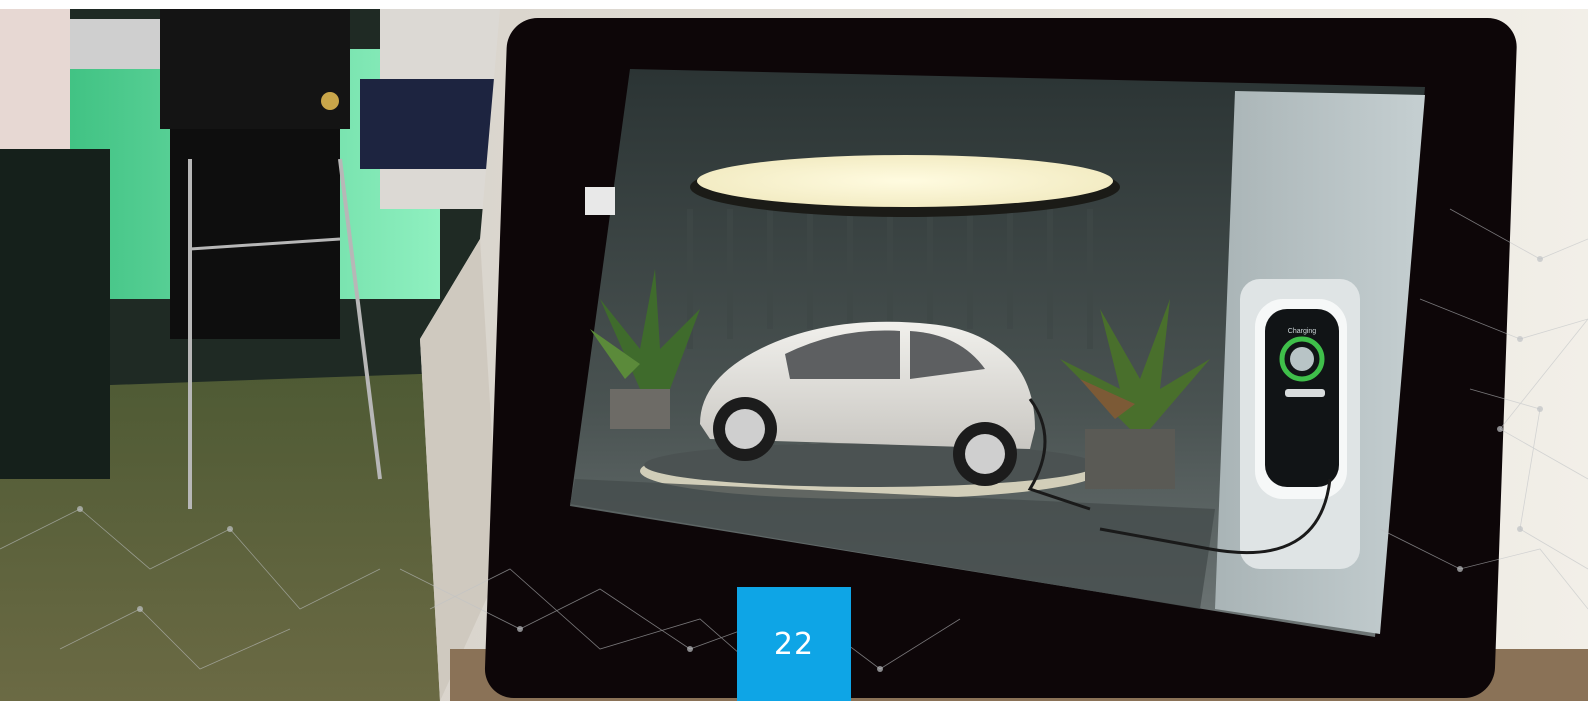  I want to click on page-number: 22, so click(794, 644).